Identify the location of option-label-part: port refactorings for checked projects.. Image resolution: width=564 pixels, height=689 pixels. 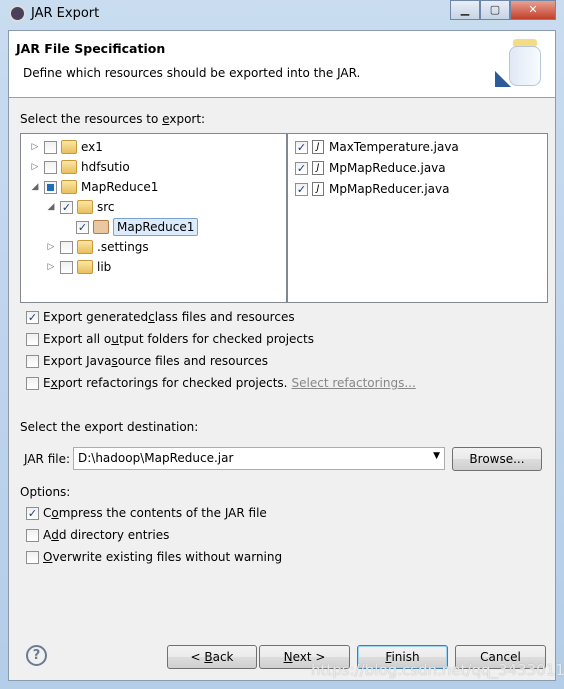
(172, 383).